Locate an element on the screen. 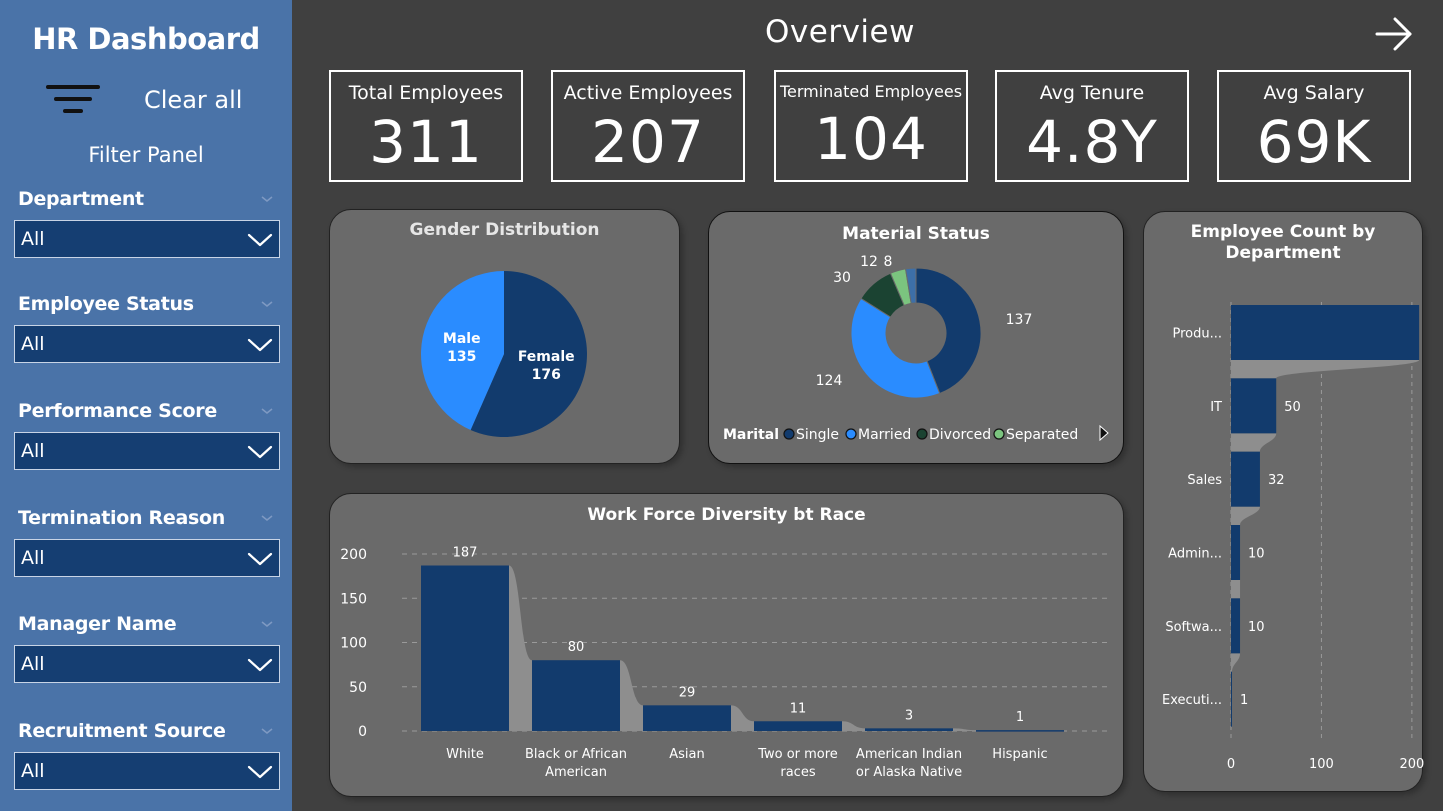  legend-next-icon is located at coordinates (1104, 433).